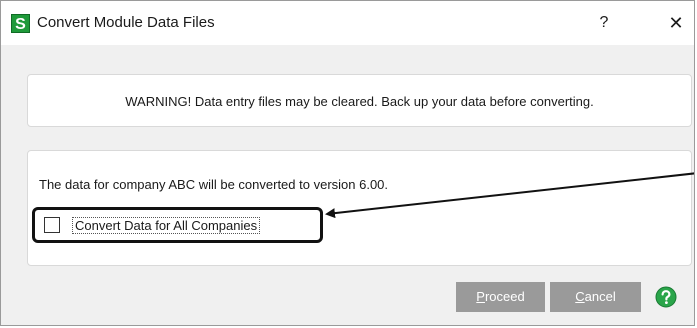 This screenshot has width=697, height=328. Describe the element at coordinates (347, 23) in the screenshot. I see `title-bar: S Convert Module Data Files ? ✕` at that location.